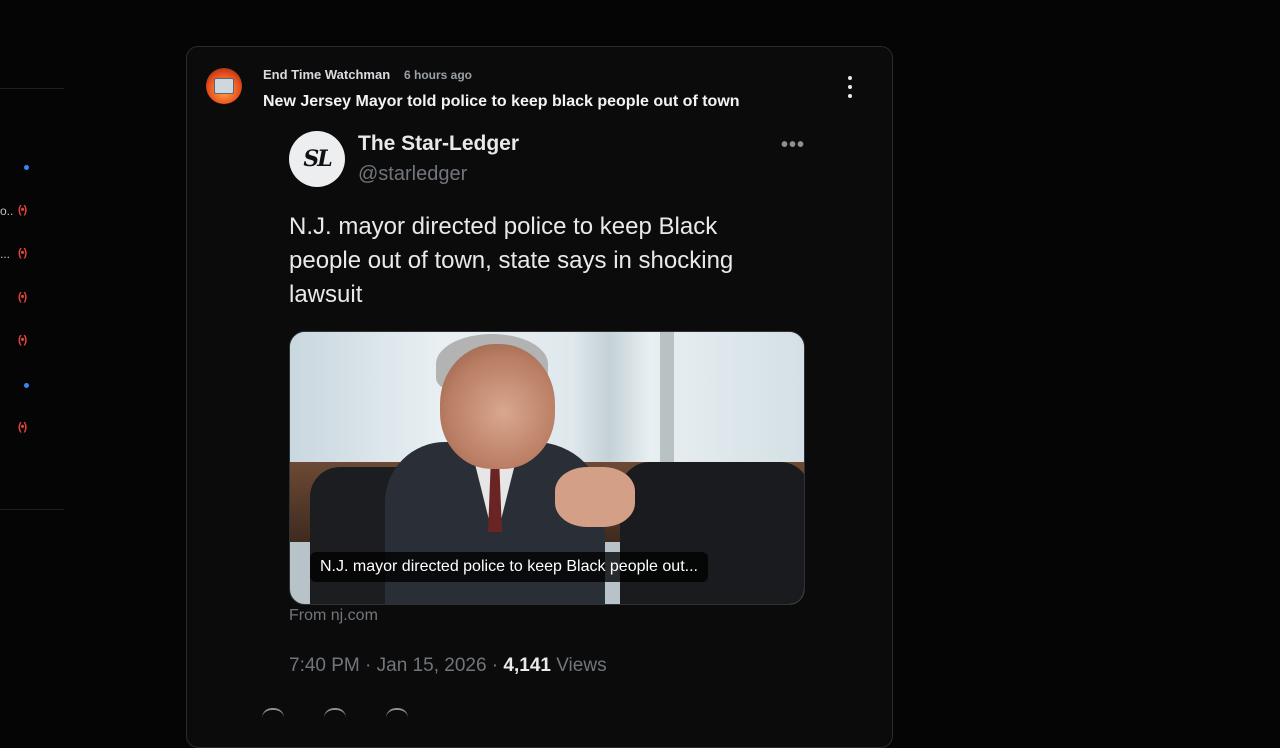 This screenshot has width=1280, height=748. I want to click on like-icon, so click(397, 716).